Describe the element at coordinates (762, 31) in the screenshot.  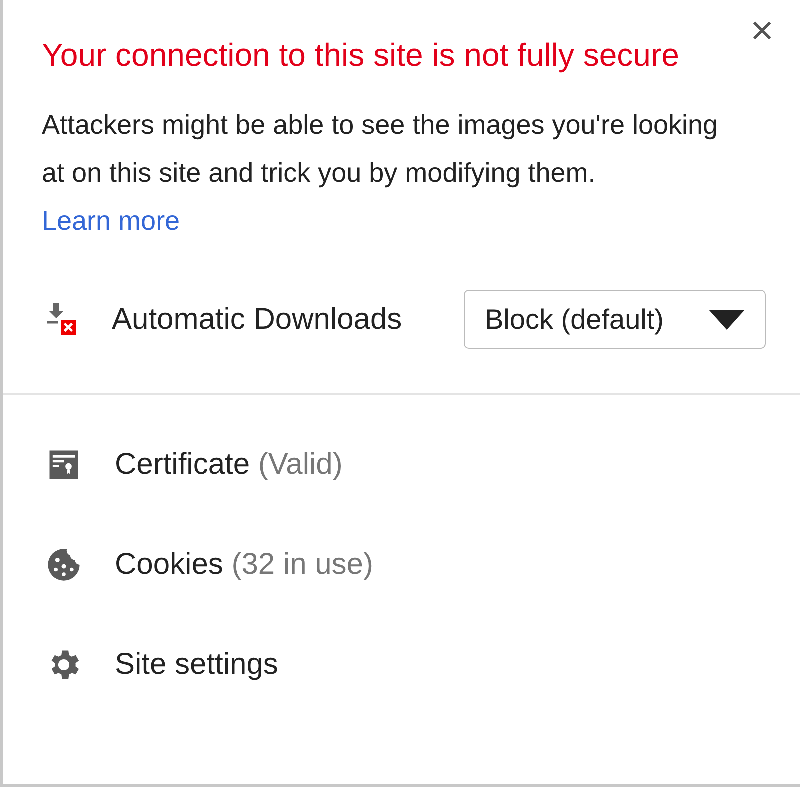
I see `close-button: ×` at that location.